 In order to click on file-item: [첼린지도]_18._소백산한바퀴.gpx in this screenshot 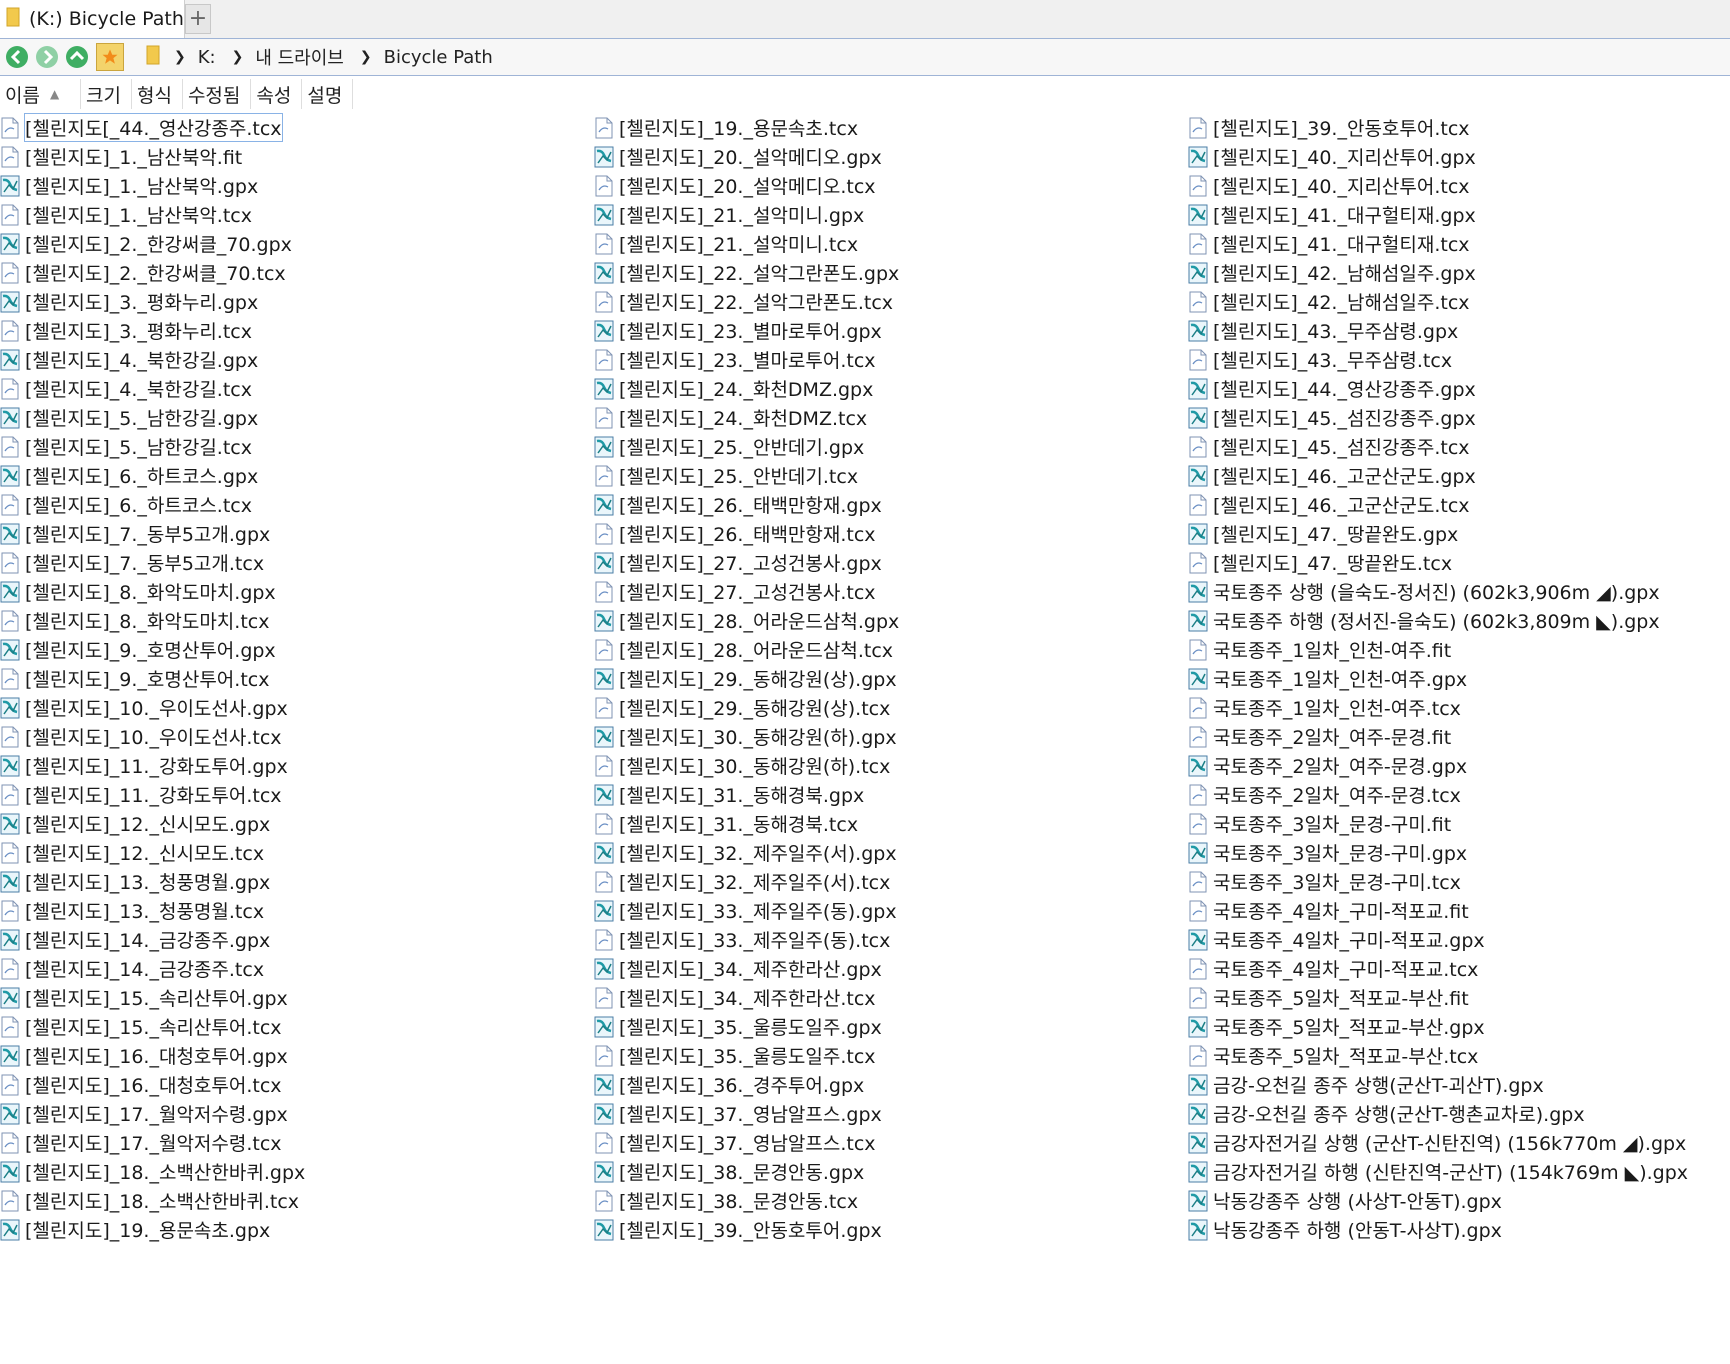, I will do `click(152, 1171)`.